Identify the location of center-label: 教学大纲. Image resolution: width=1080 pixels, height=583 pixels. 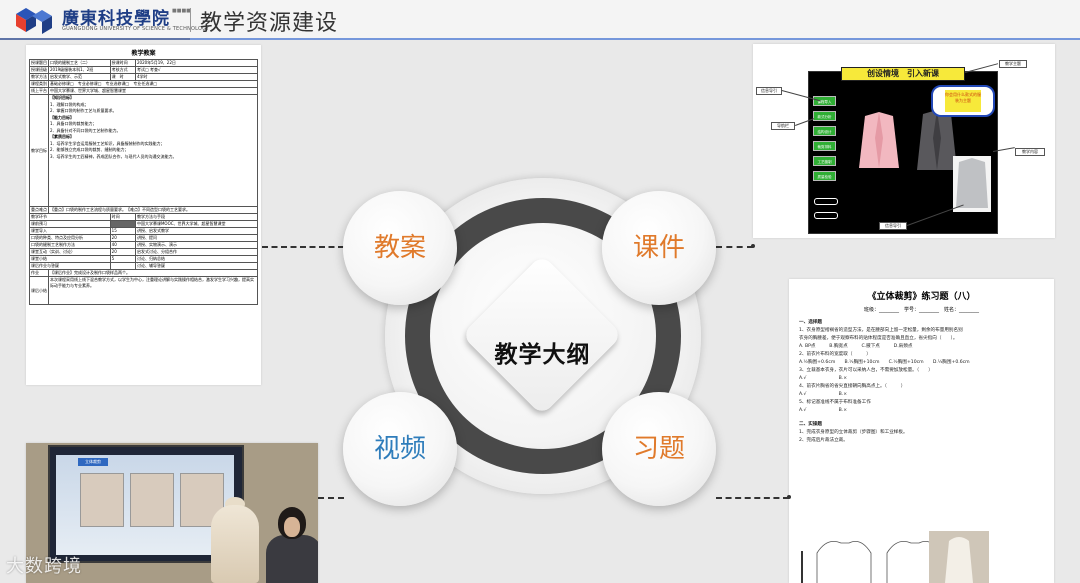
(542, 355).